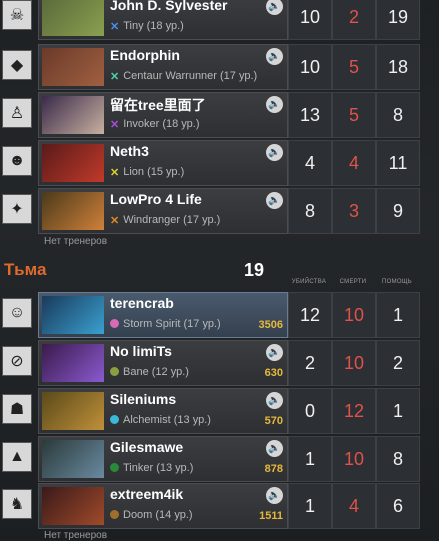 This screenshot has height=541, width=439. What do you see at coordinates (76, 241) in the screenshot?
I see `radiant-no-coaches: Нет тренеров` at bounding box center [76, 241].